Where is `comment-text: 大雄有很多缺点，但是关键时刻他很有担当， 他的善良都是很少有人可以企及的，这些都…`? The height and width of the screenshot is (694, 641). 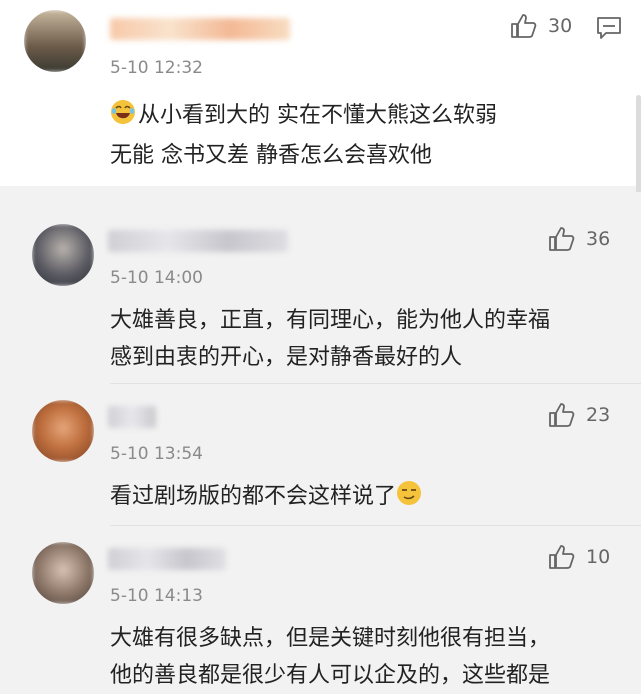
comment-text: 大雄有很多缺点，但是关键时刻他很有担当， 他的善良都是很少有人可以企及的，这些都… is located at coordinates (330, 657).